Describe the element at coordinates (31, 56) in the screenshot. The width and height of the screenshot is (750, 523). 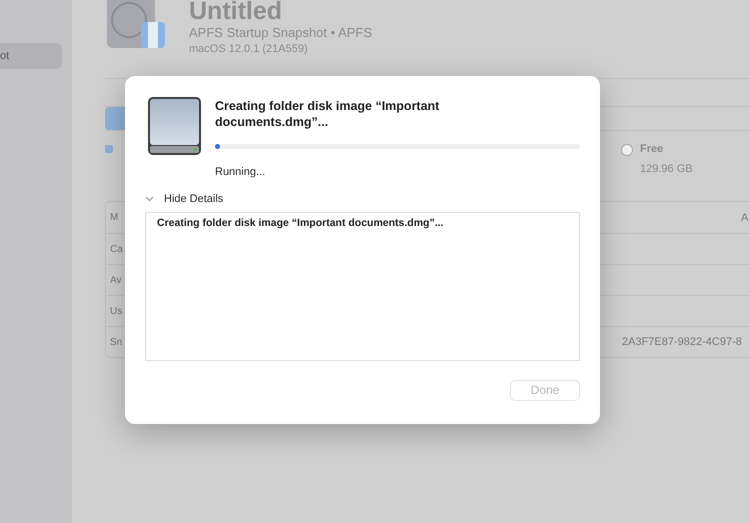
I see `sidebar-item: ot` at that location.